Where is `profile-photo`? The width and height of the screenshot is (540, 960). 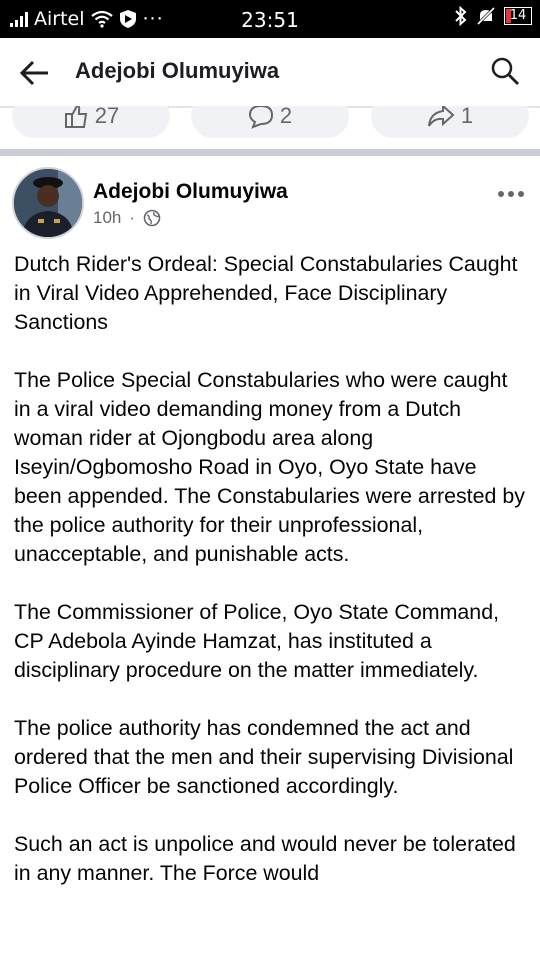
profile-photo is located at coordinates (48, 203).